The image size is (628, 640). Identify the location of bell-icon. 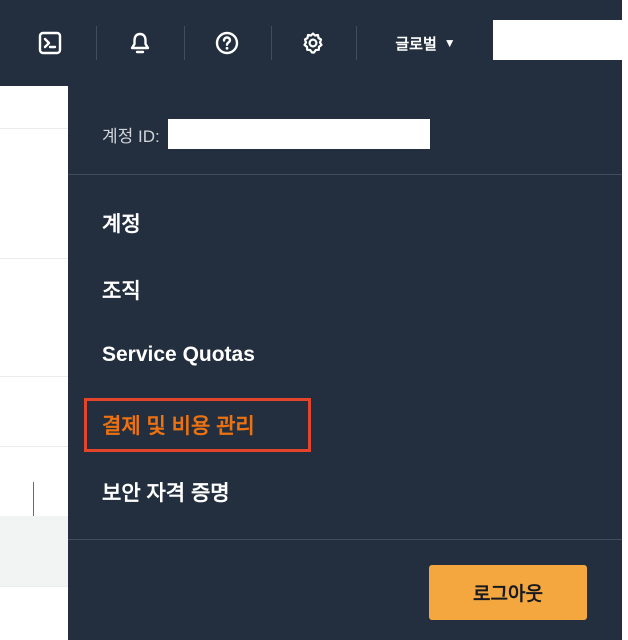
(140, 43).